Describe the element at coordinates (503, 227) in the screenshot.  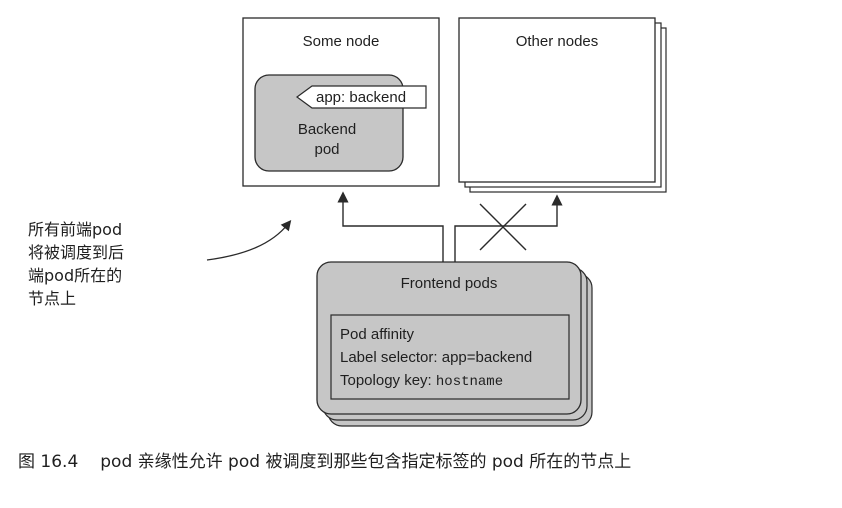
I see `x-mark` at that location.